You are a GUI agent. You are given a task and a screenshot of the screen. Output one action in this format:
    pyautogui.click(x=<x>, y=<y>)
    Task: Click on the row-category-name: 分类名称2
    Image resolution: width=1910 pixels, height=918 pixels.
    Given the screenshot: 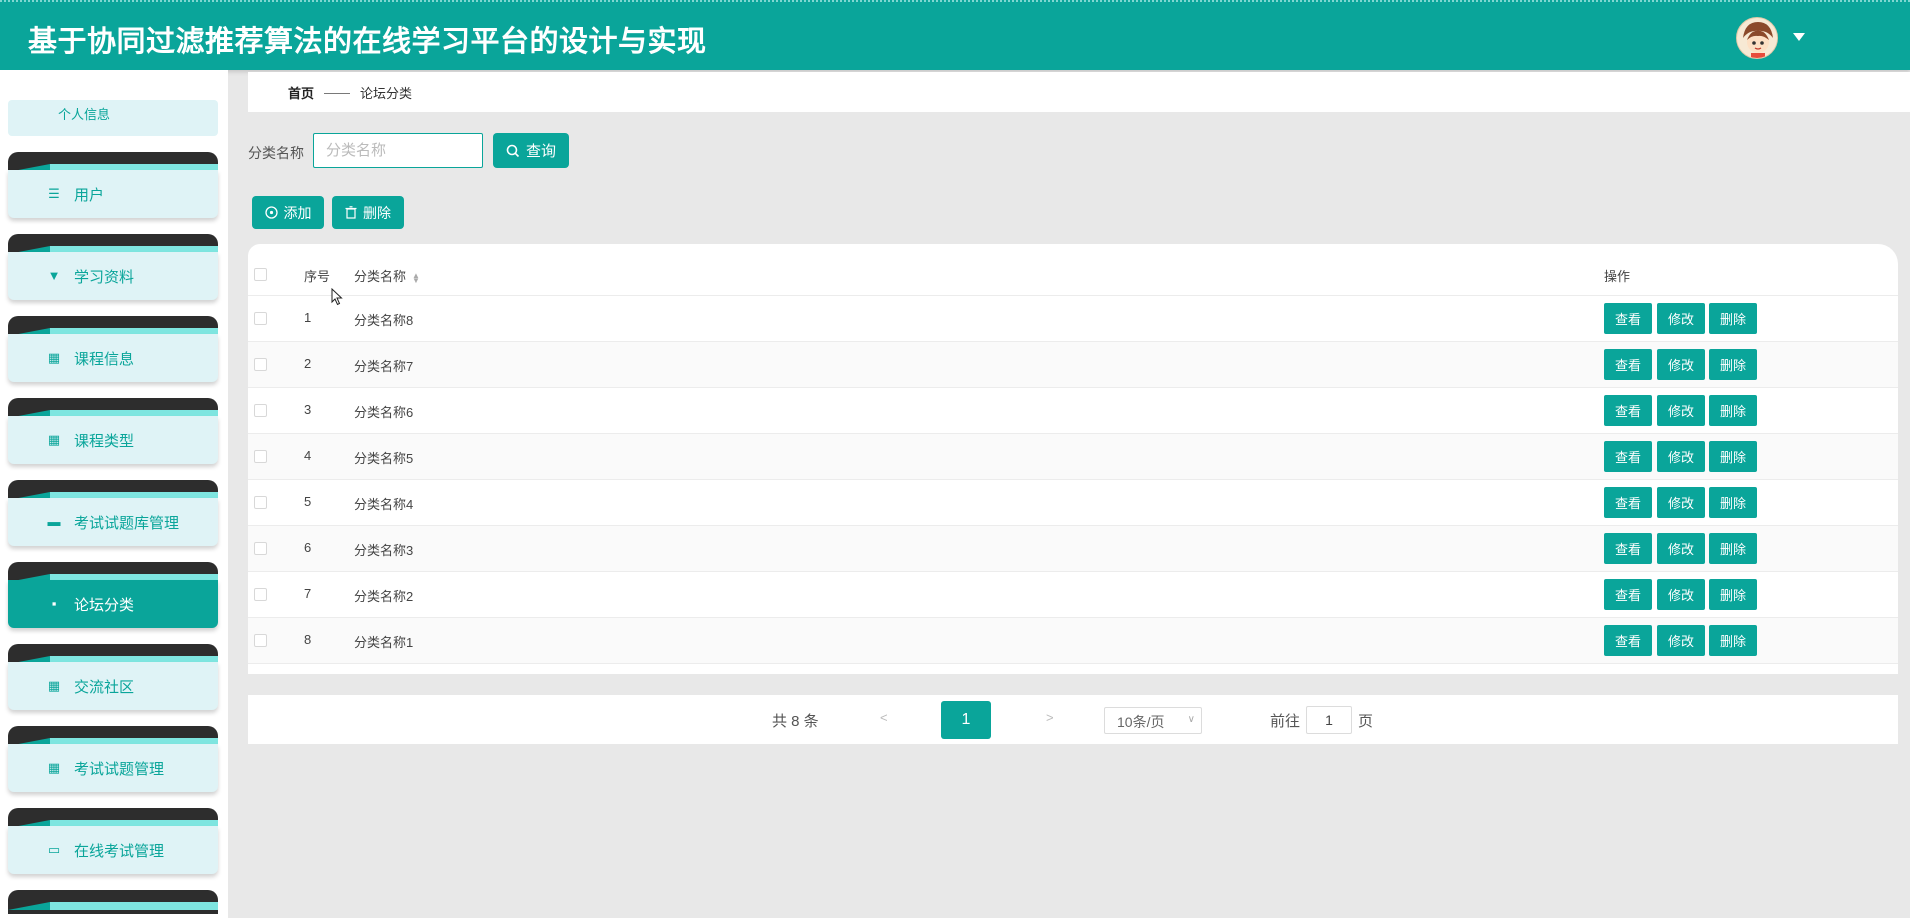 What is the action you would take?
    pyautogui.click(x=384, y=596)
    